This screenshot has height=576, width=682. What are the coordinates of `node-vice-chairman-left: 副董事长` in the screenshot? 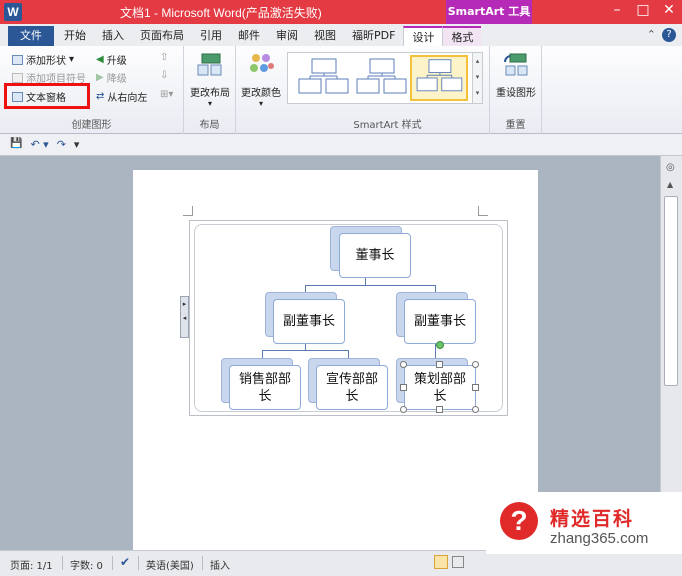 It's located at (309, 321).